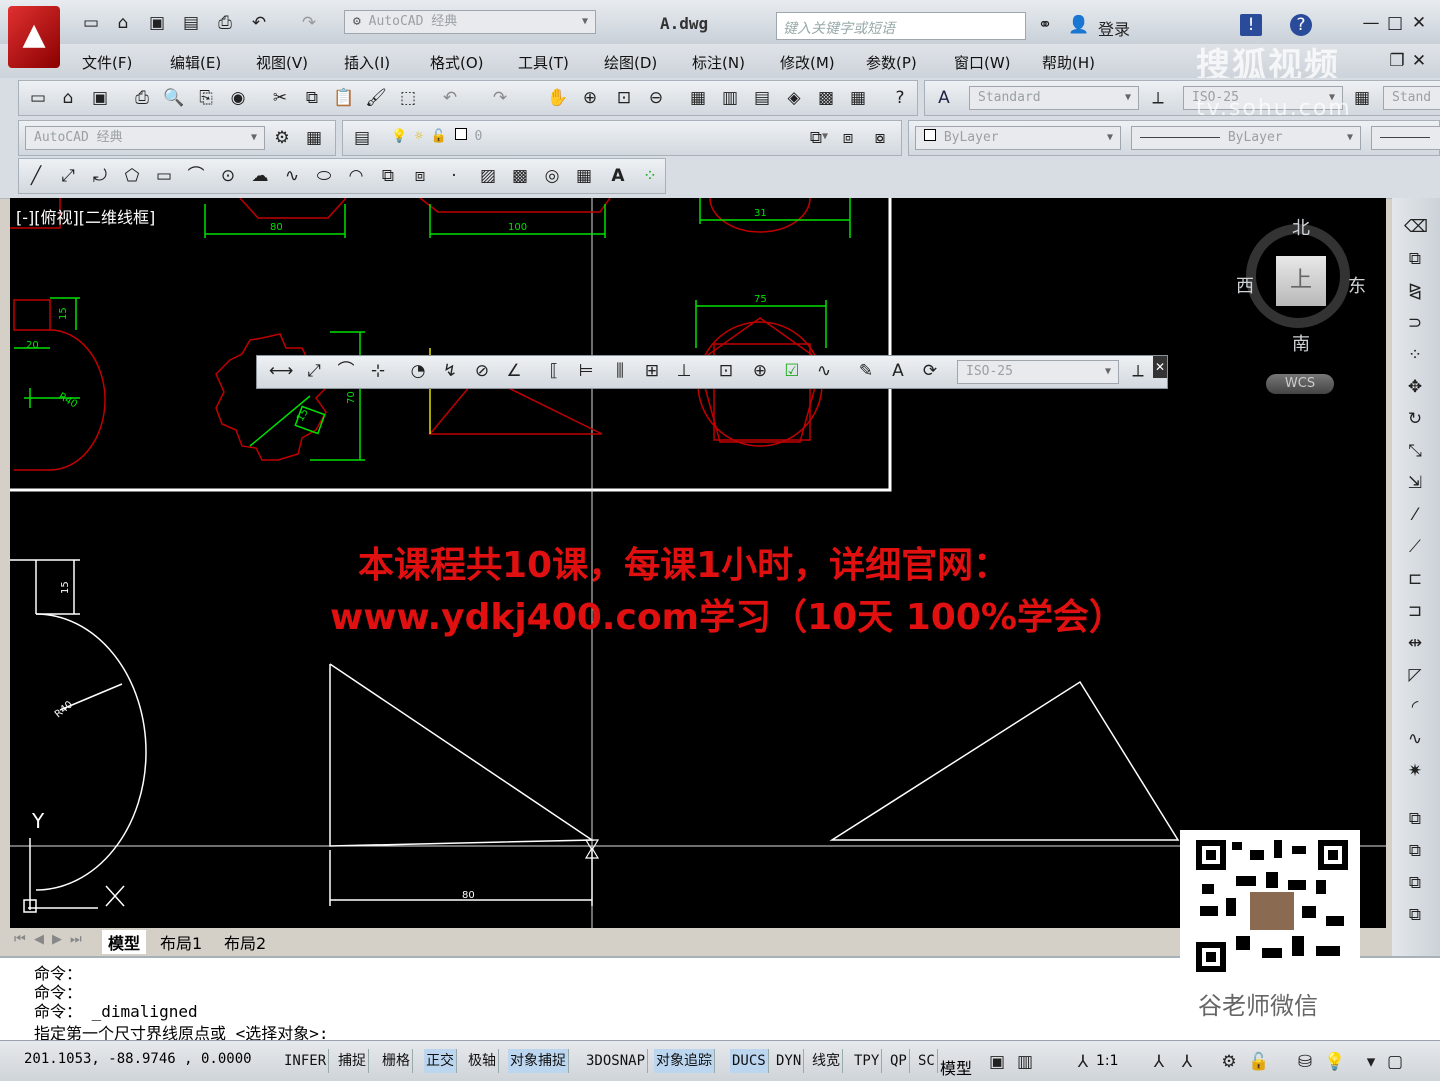  I want to click on jogged-icon: ↯, so click(450, 371).